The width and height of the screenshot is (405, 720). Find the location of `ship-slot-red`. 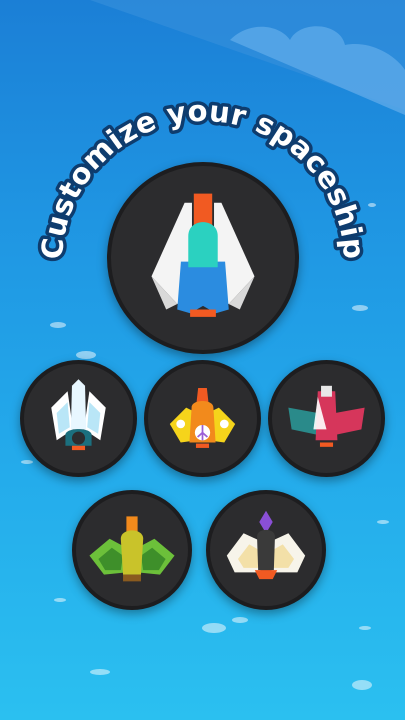

ship-slot-red is located at coordinates (326, 418).